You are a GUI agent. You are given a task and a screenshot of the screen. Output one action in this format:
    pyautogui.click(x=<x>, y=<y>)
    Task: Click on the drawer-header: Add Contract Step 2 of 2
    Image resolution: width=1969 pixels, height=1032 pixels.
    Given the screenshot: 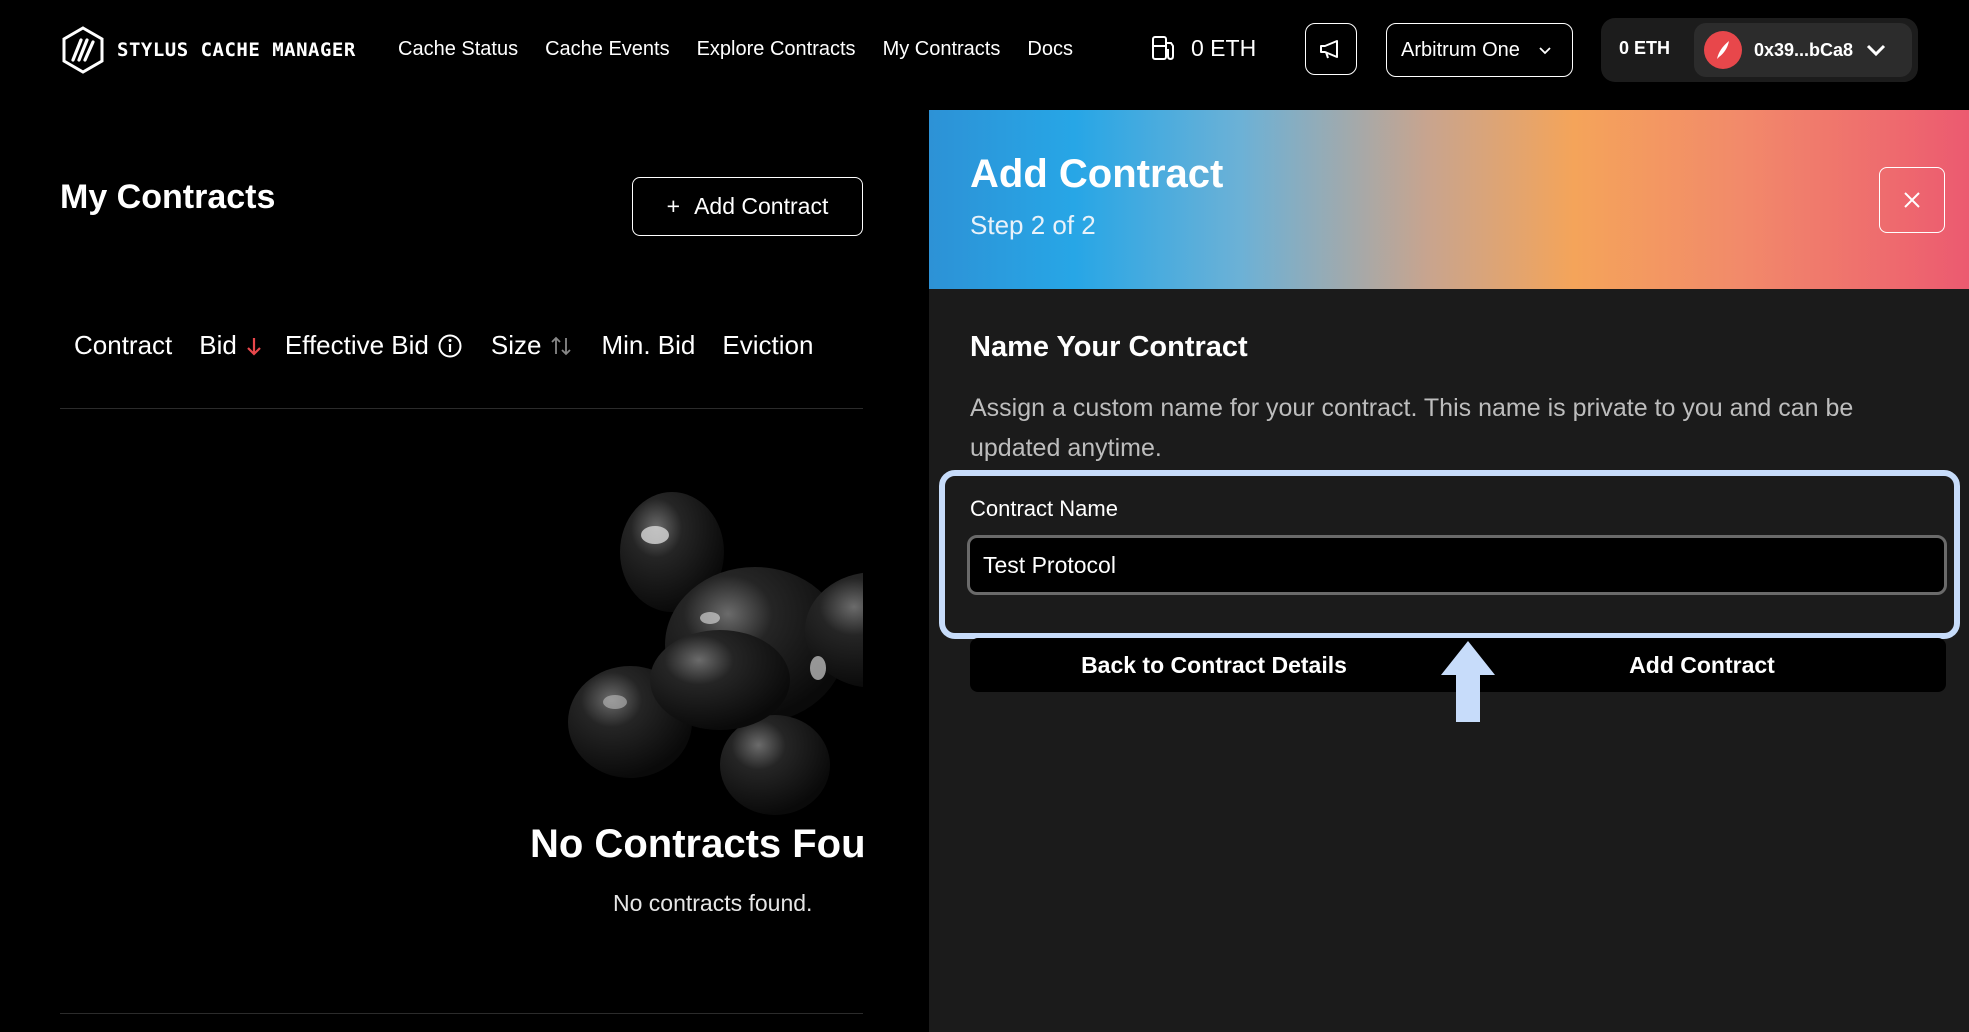 What is the action you would take?
    pyautogui.click(x=1449, y=199)
    